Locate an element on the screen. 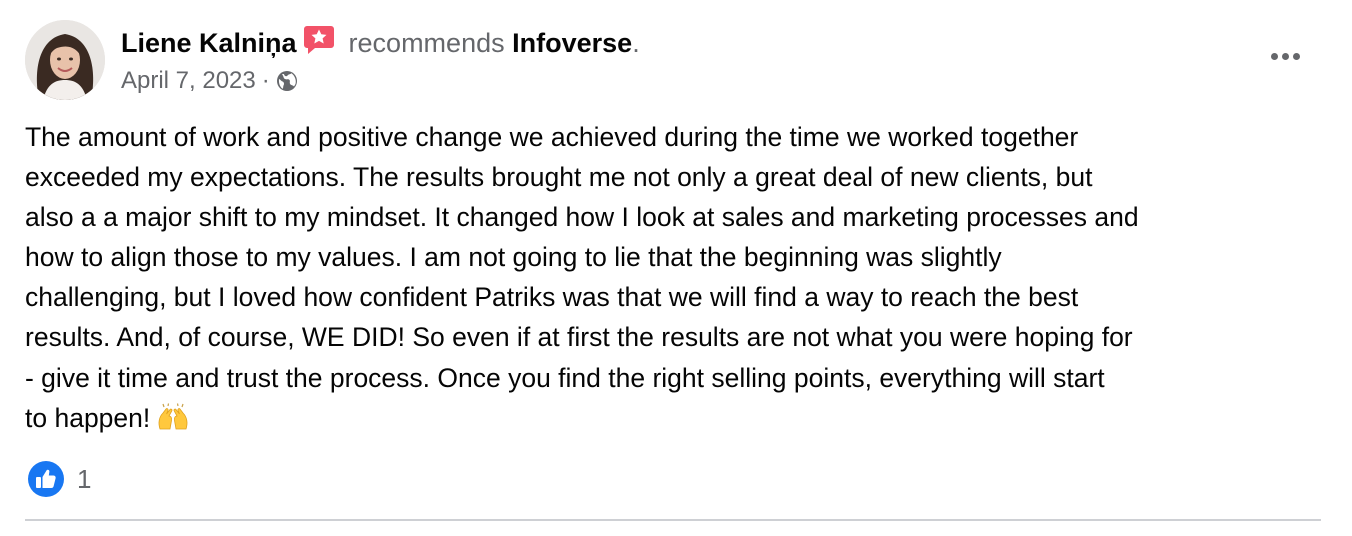 The height and width of the screenshot is (536, 1352). post-body-line: to happen! is located at coordinates (88, 417).